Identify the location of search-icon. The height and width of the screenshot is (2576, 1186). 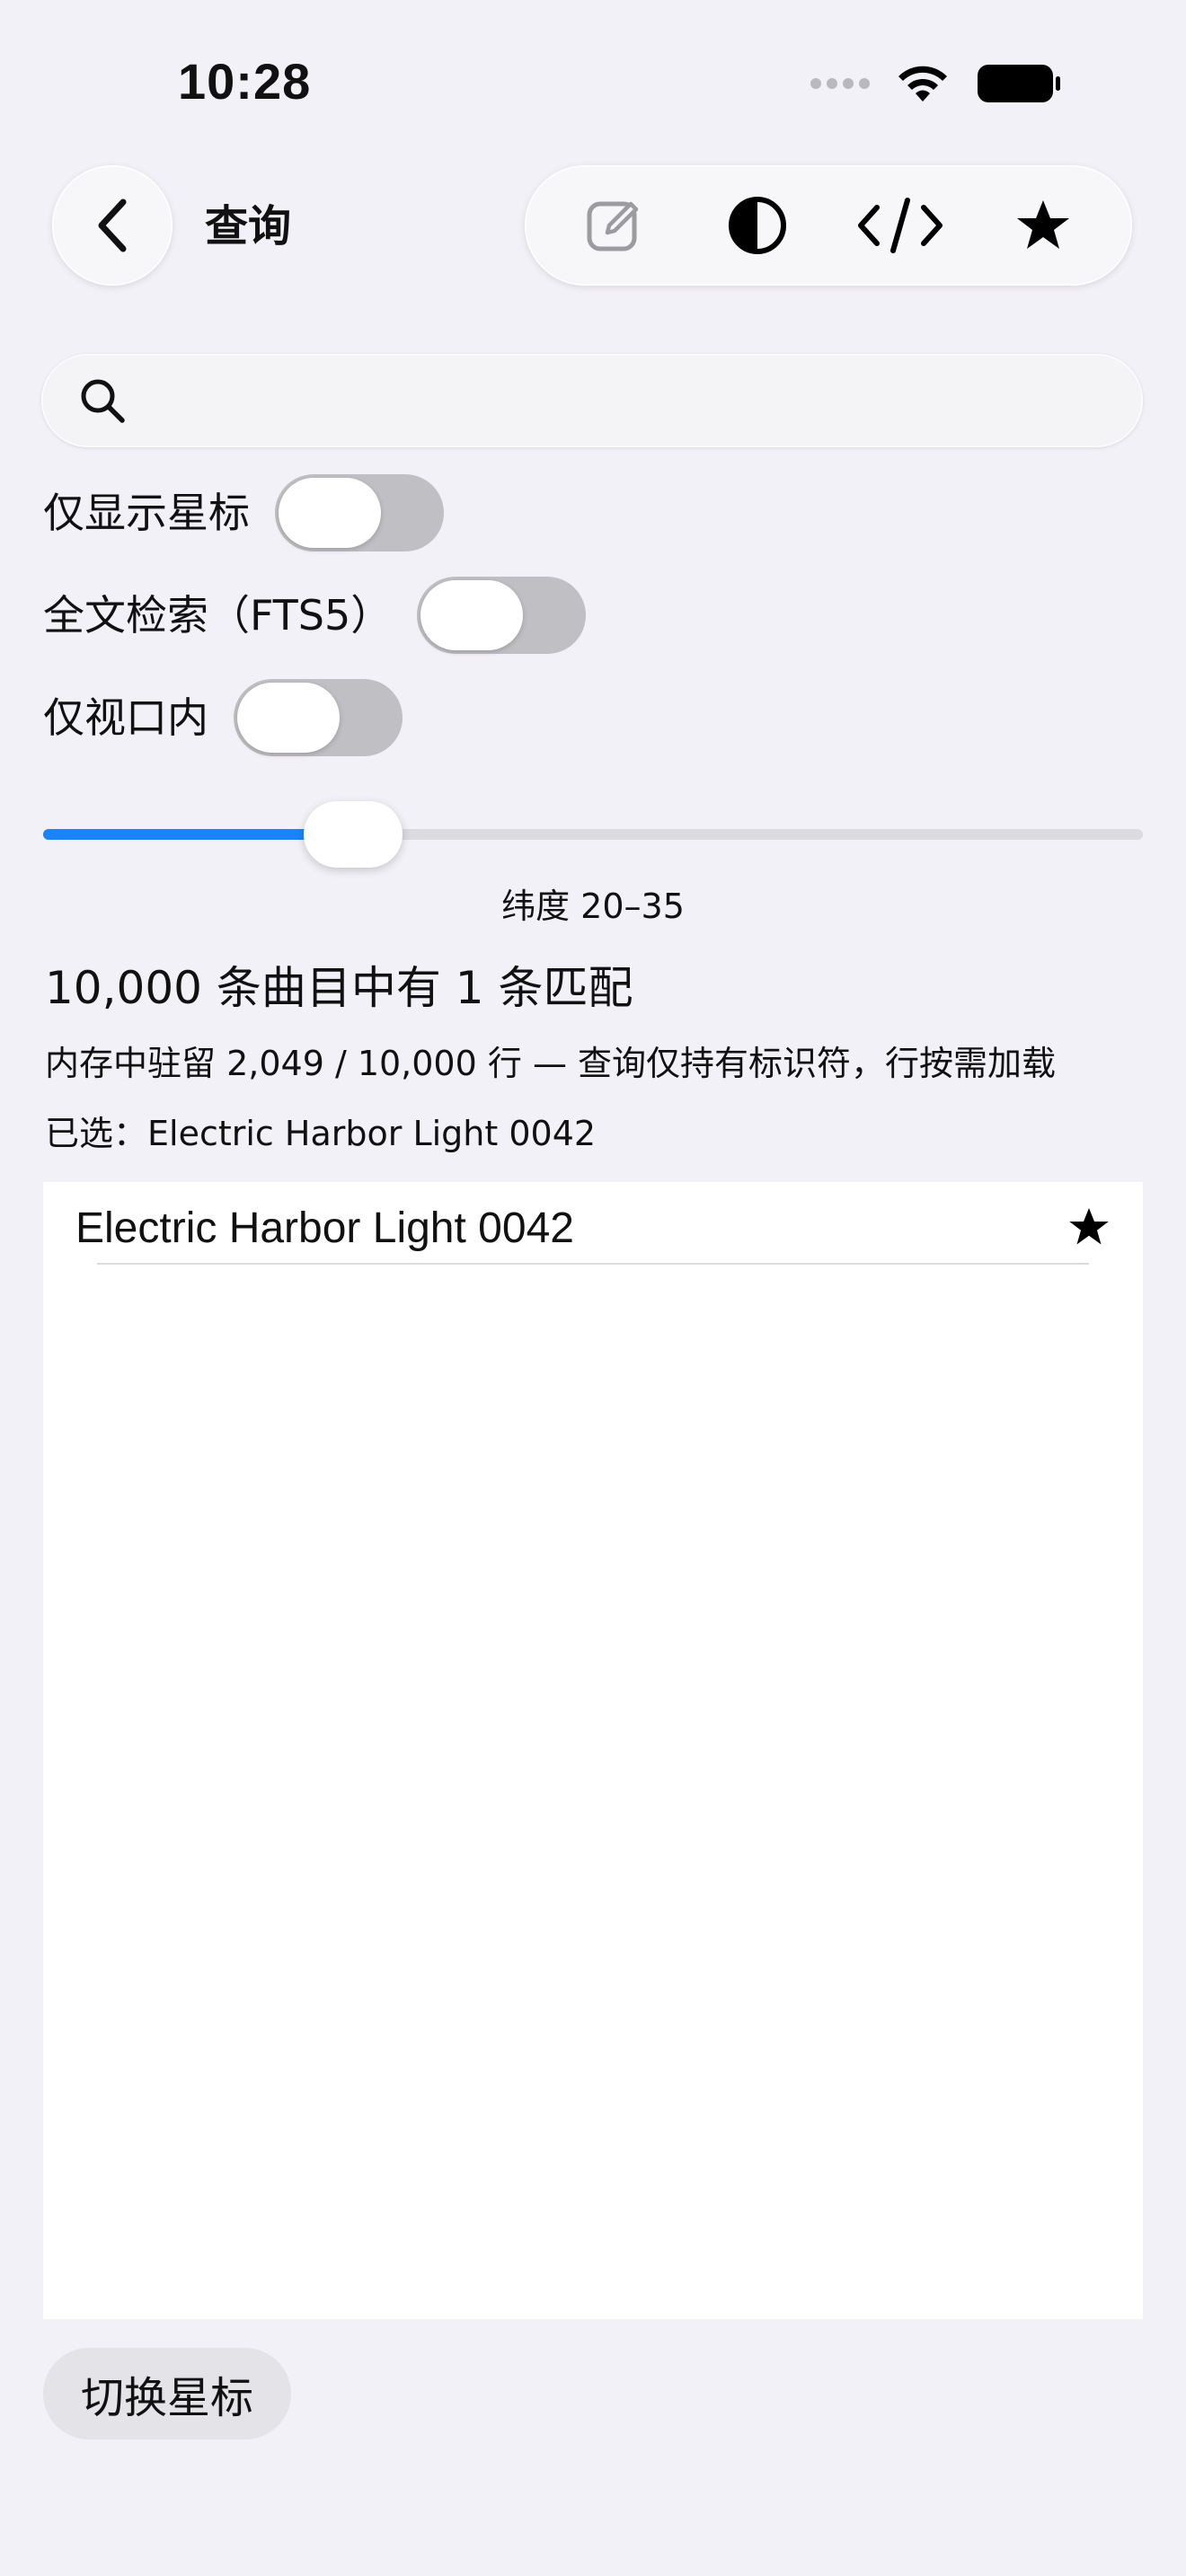
(102, 400).